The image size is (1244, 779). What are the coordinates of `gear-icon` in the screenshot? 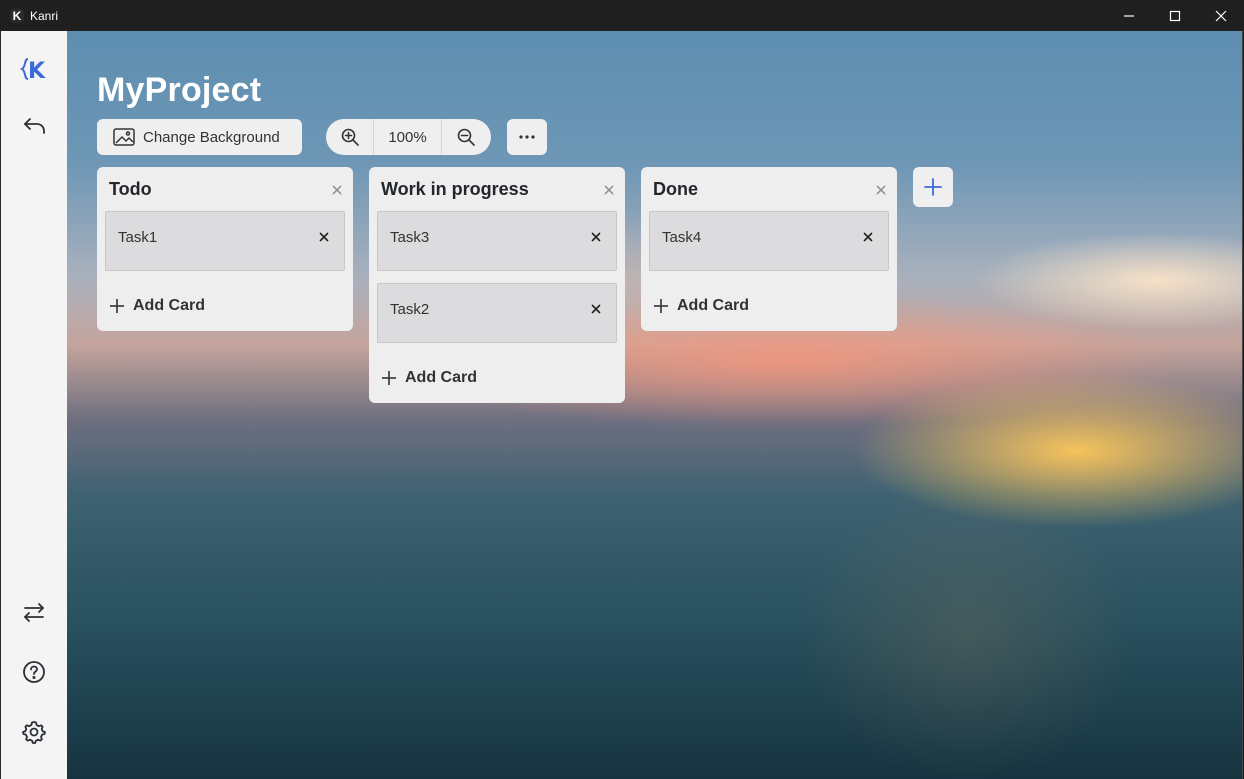 It's located at (34, 732).